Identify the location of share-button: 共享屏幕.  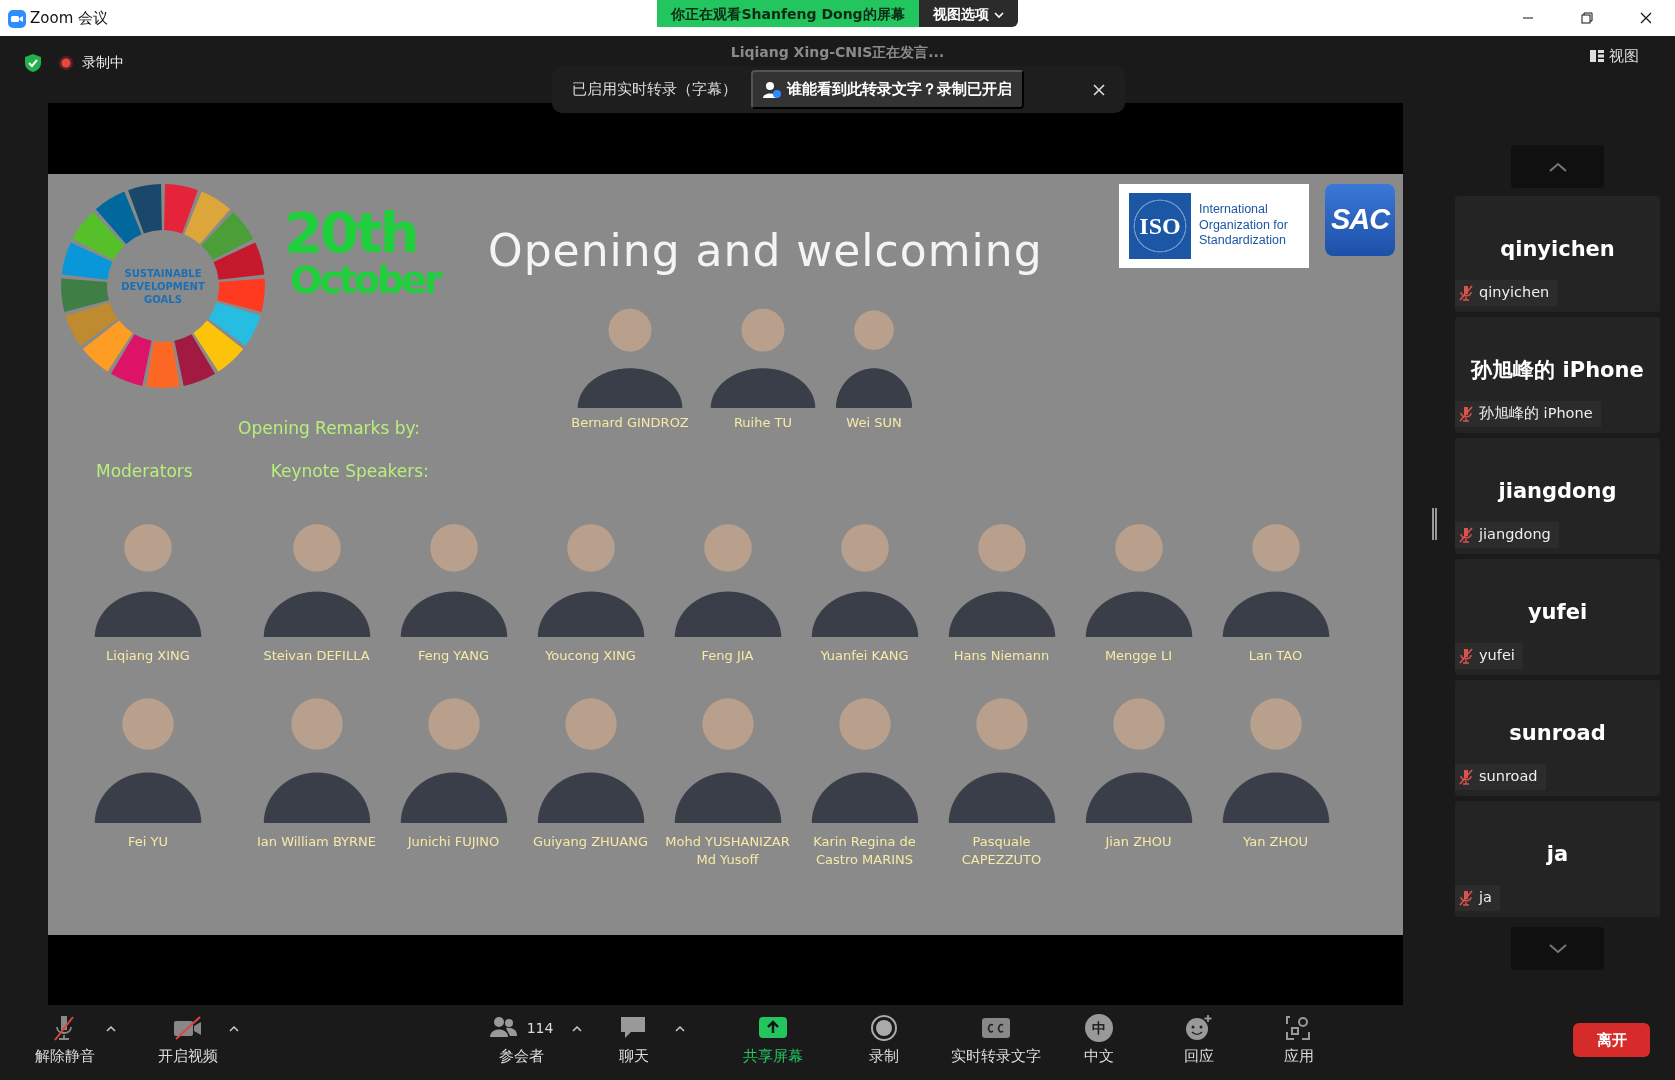
(773, 1040).